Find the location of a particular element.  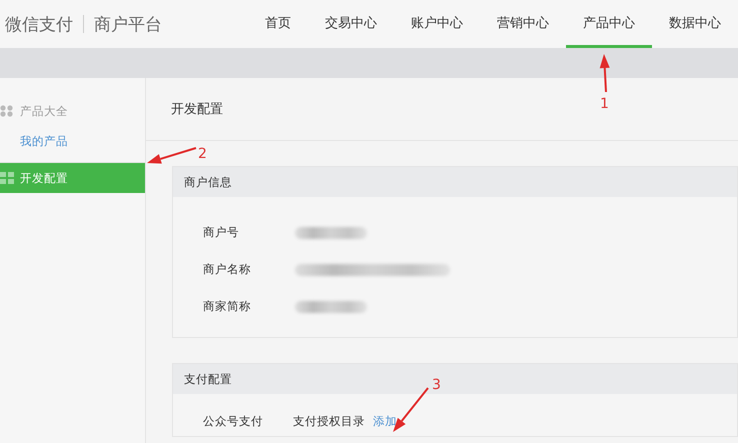

nav-tab: 数据中心 is located at coordinates (695, 24).